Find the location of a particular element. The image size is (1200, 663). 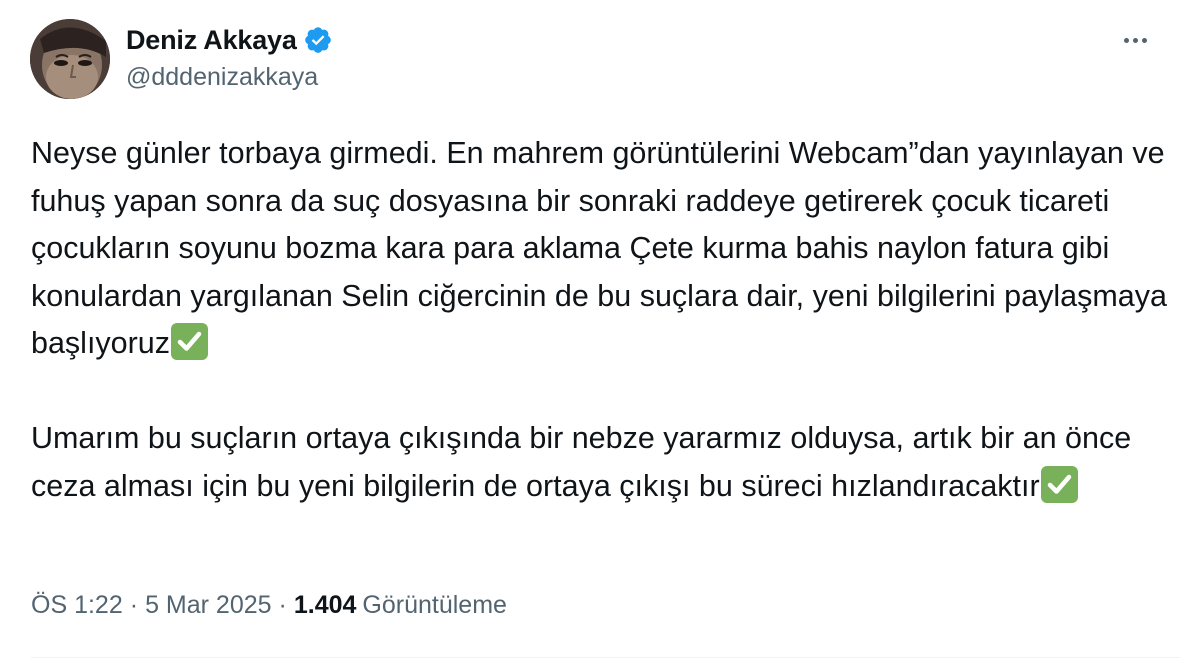

tweet-date: 5 Mar 2025 is located at coordinates (208, 605).